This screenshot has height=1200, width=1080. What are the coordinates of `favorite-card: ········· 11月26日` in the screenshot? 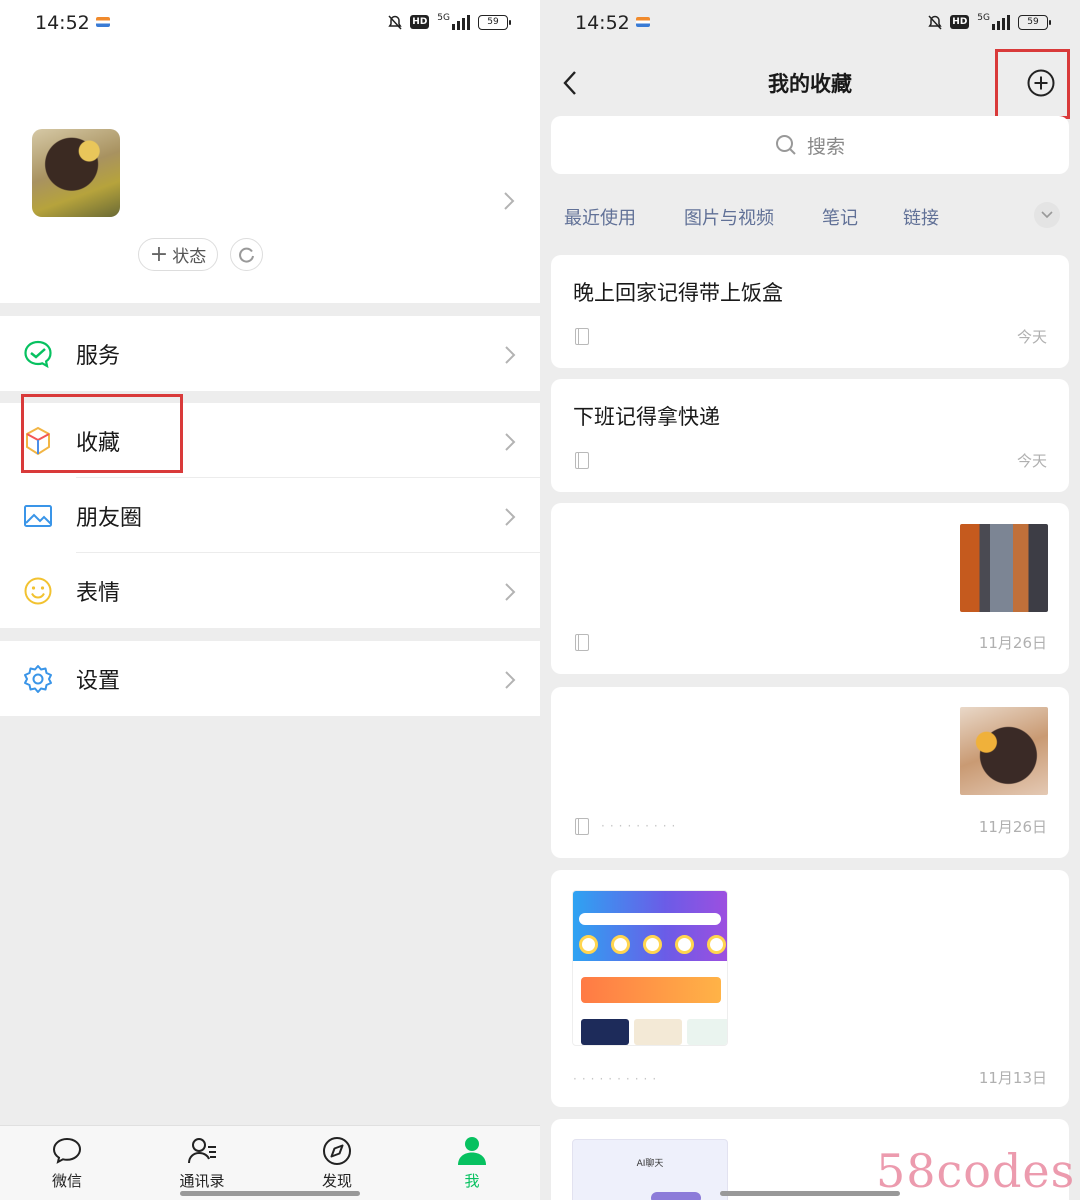 It's located at (810, 772).